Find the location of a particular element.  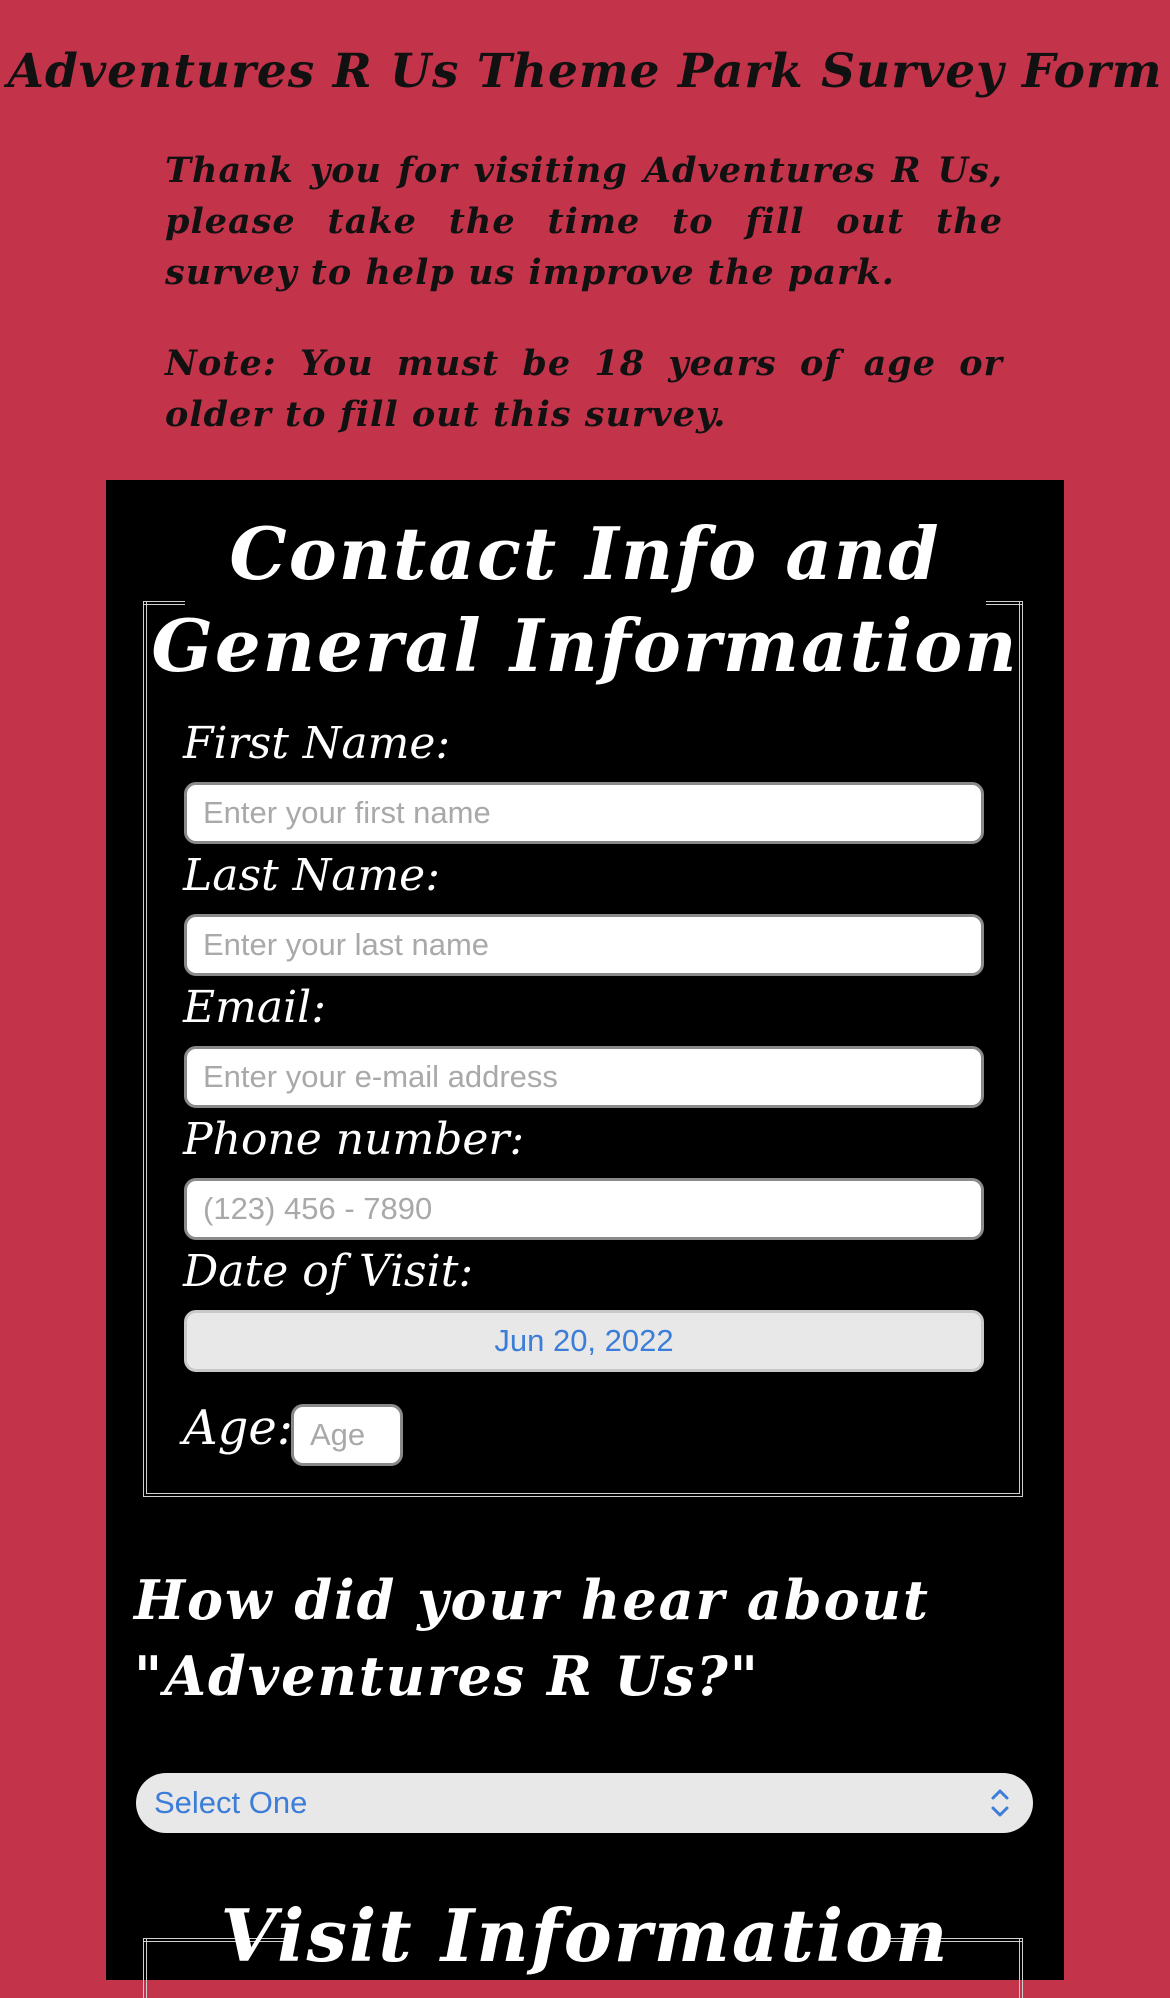

chevron-up-down-icon is located at coordinates (1000, 1803).